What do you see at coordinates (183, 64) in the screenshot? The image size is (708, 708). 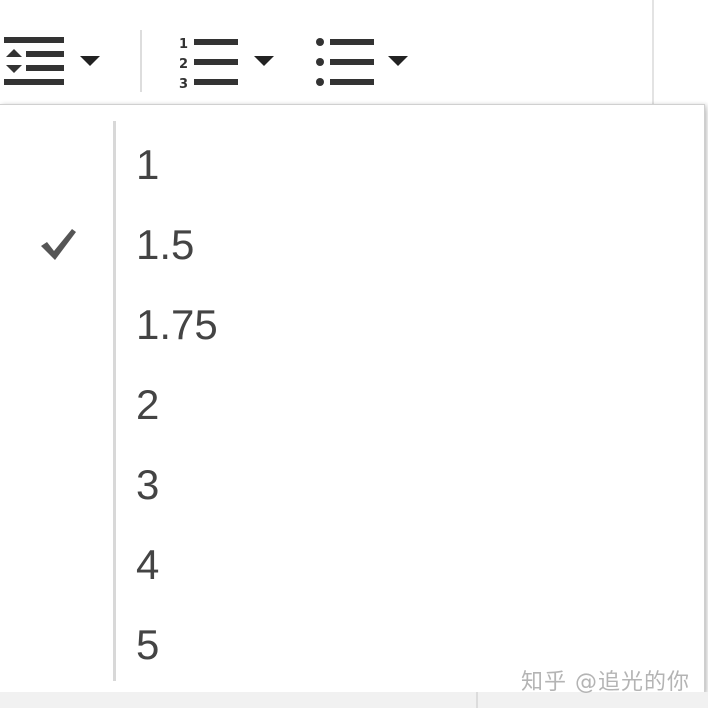 I see `list-number-2: 2` at bounding box center [183, 64].